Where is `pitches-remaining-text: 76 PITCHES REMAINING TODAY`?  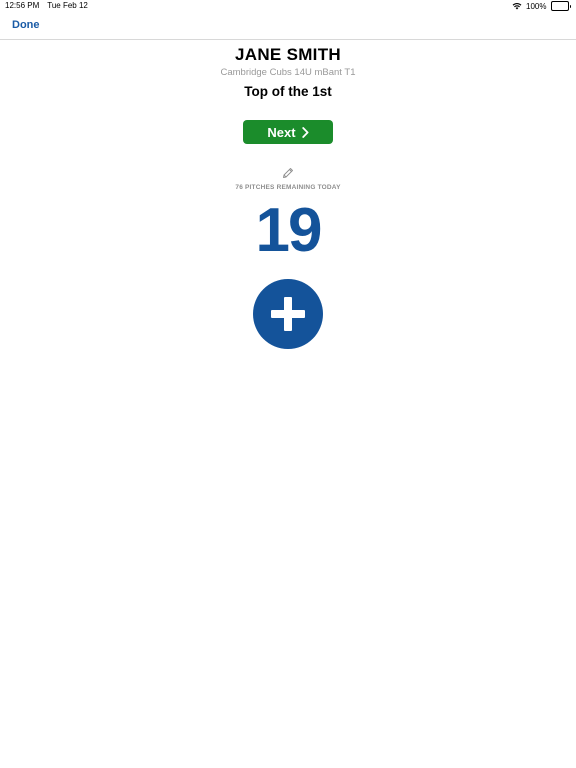 pitches-remaining-text: 76 PITCHES REMAINING TODAY is located at coordinates (288, 187).